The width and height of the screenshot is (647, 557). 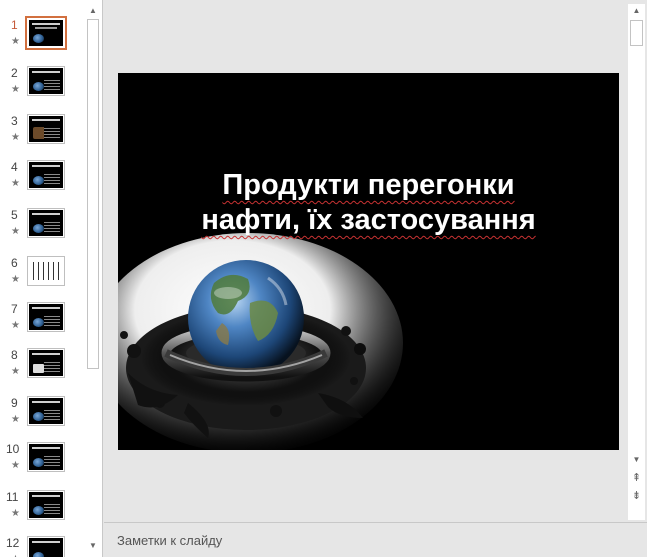 I want to click on thumbnail-slide-11: 11 ★, so click(x=43, y=513).